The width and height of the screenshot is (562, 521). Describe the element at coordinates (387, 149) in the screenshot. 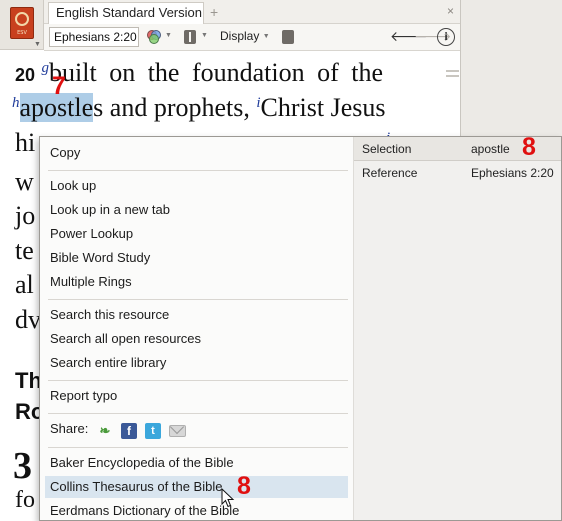

I see `selection-key: Selection` at that location.